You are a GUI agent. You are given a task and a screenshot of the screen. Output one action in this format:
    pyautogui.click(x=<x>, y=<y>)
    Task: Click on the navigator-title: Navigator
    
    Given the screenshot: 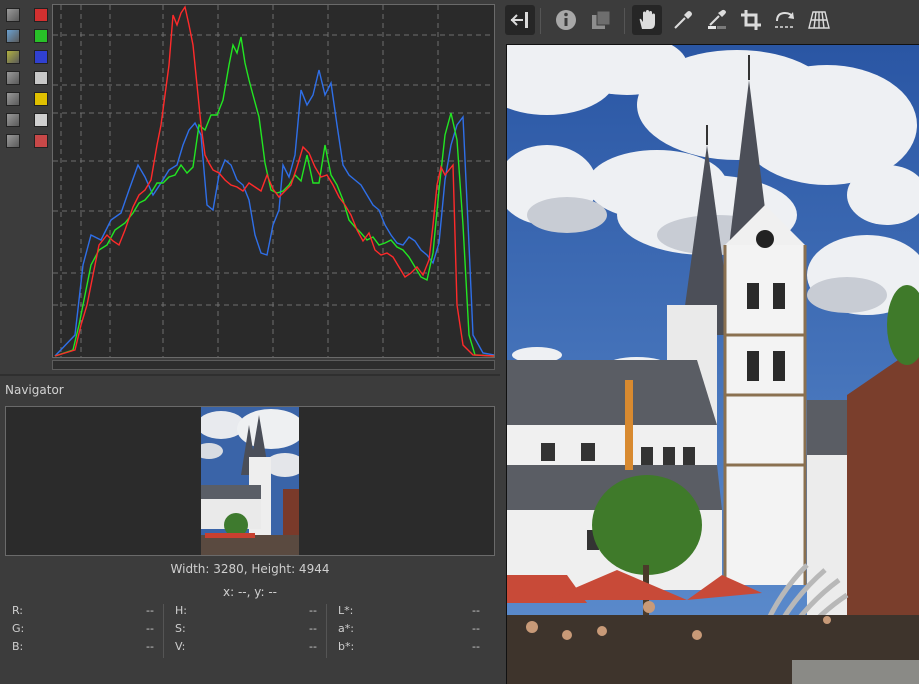 What is the action you would take?
    pyautogui.click(x=34, y=390)
    